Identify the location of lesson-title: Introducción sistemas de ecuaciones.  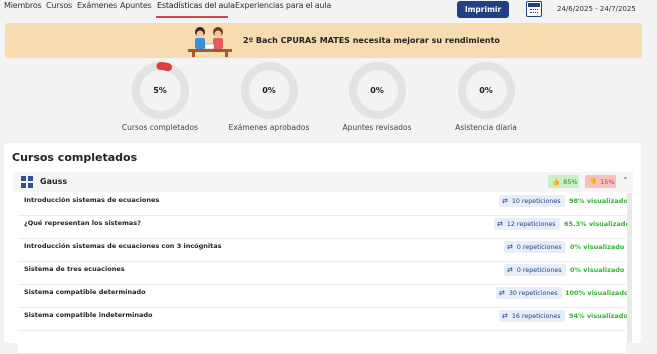
(92, 200).